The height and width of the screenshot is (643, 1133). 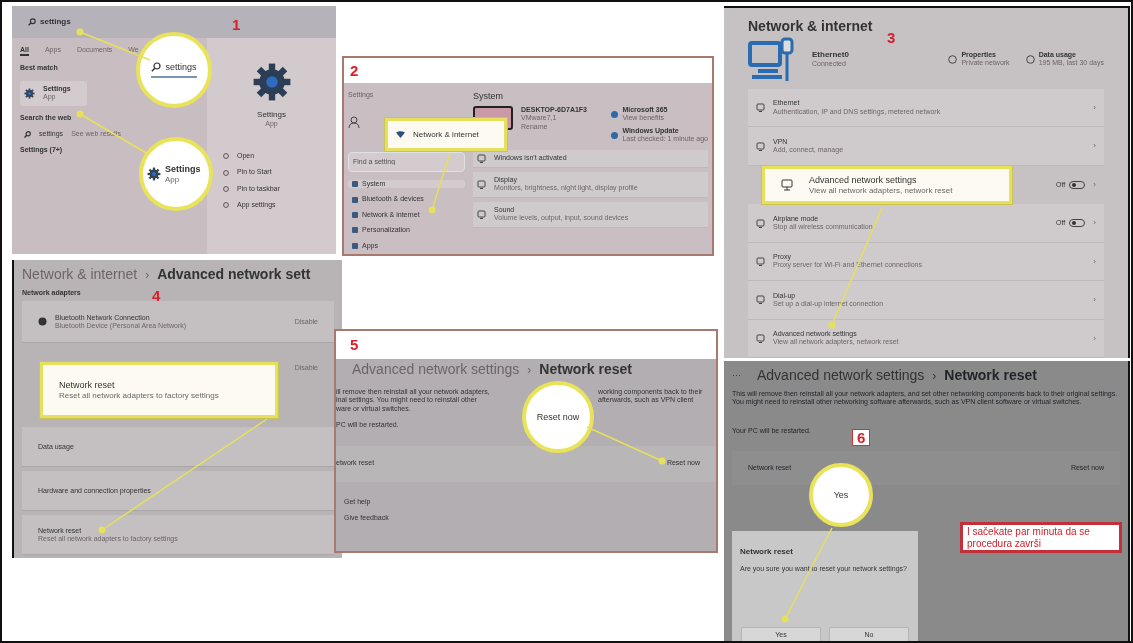 What do you see at coordinates (736, 375) in the screenshot?
I see `more-icon: ···` at bounding box center [736, 375].